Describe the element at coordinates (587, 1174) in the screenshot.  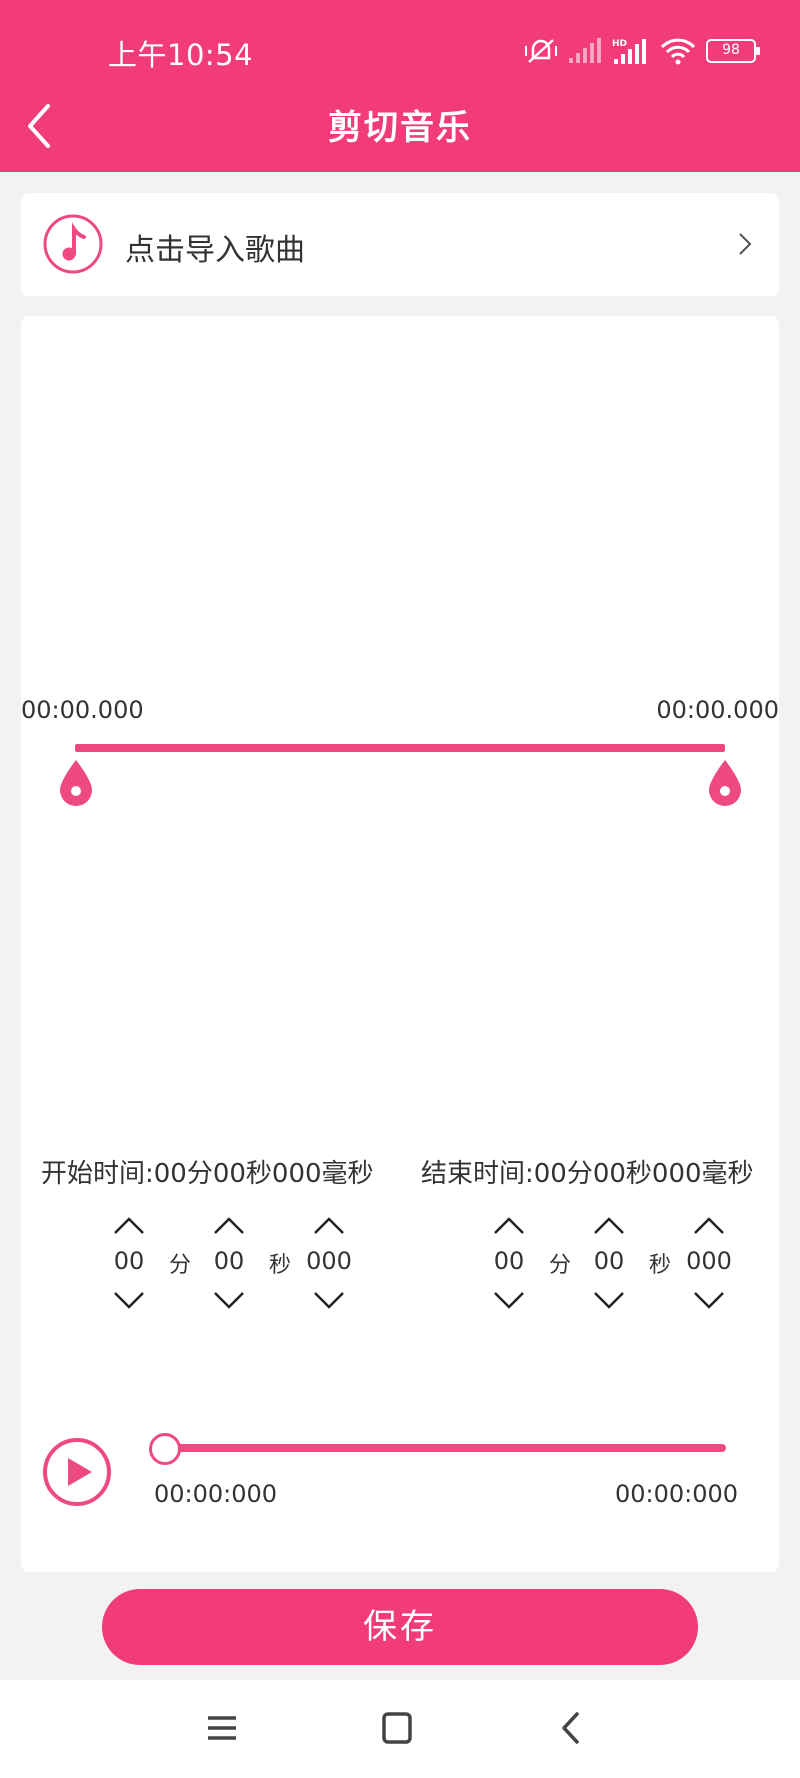
I see `end-time-summary: 结束时间:00分00秒000毫秒` at that location.